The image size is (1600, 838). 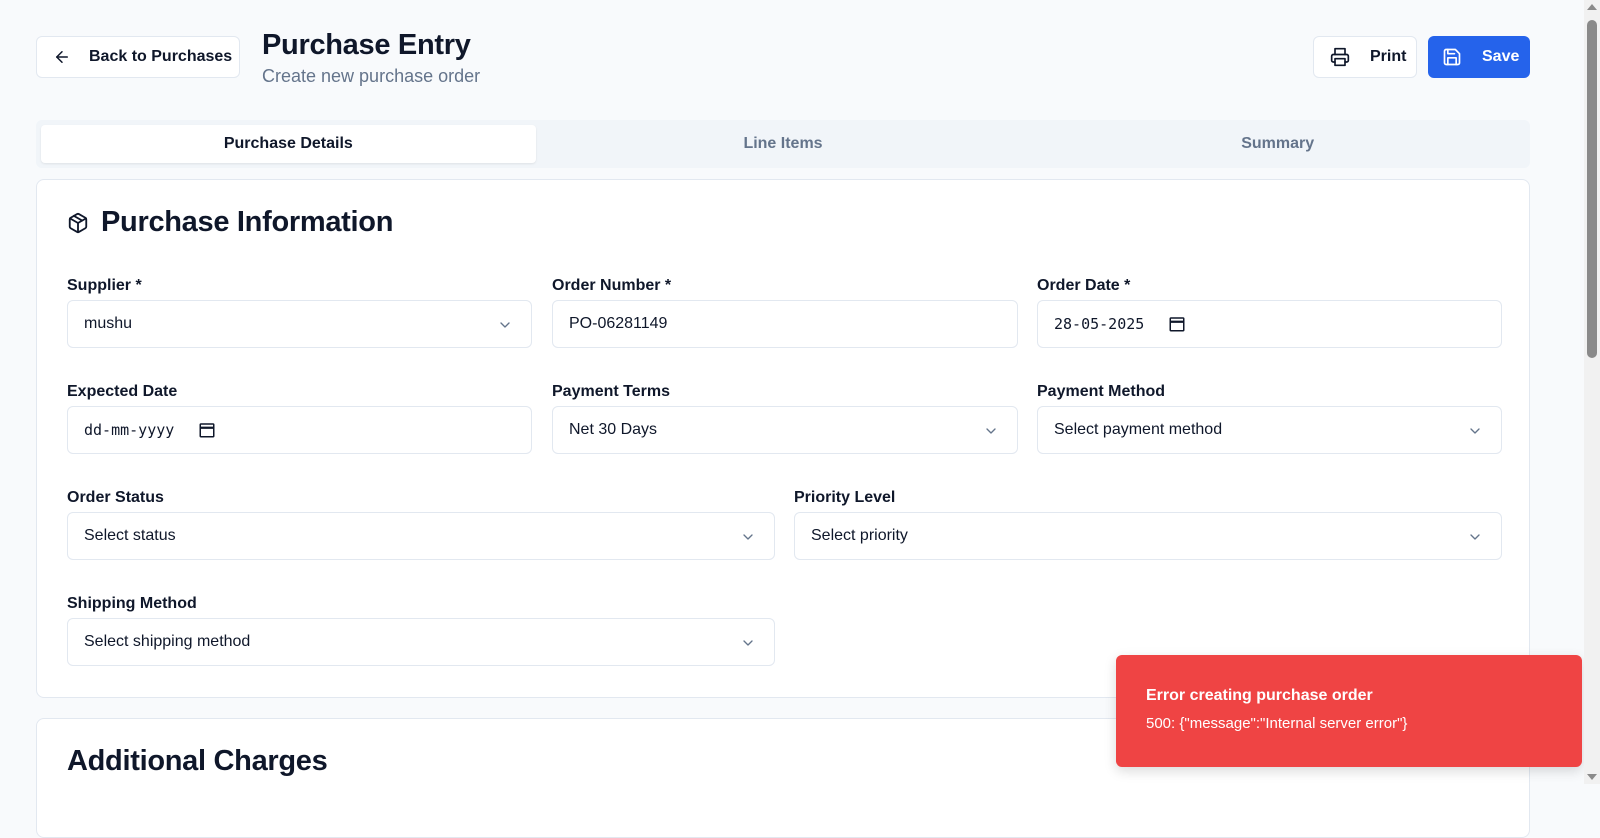 What do you see at coordinates (1365, 57) in the screenshot?
I see `print-button: Print` at bounding box center [1365, 57].